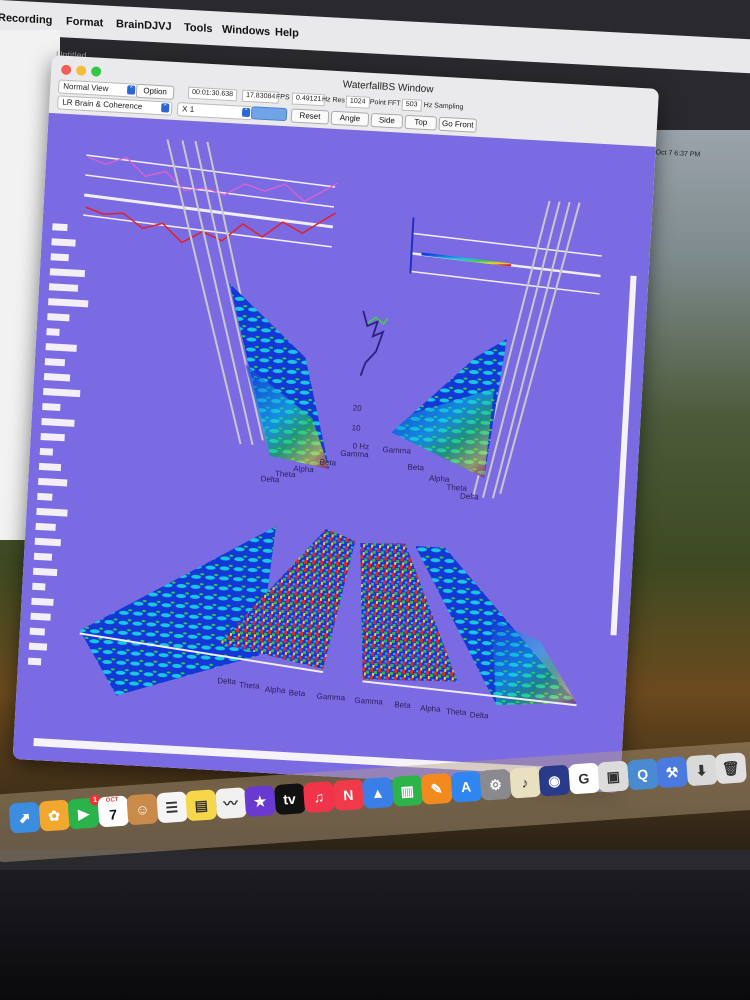 This screenshot has width=750, height=1000. What do you see at coordinates (554, 780) in the screenshot?
I see `braindjvj-icon: ◉` at bounding box center [554, 780].